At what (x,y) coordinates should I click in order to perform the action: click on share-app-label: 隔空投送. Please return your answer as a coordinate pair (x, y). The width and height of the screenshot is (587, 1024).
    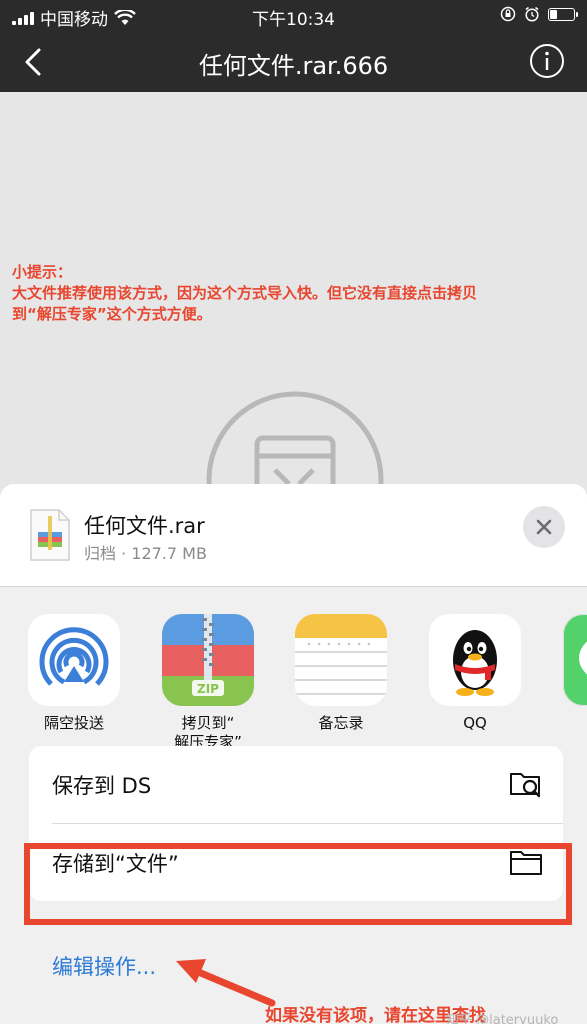
    Looking at the image, I should click on (73, 723).